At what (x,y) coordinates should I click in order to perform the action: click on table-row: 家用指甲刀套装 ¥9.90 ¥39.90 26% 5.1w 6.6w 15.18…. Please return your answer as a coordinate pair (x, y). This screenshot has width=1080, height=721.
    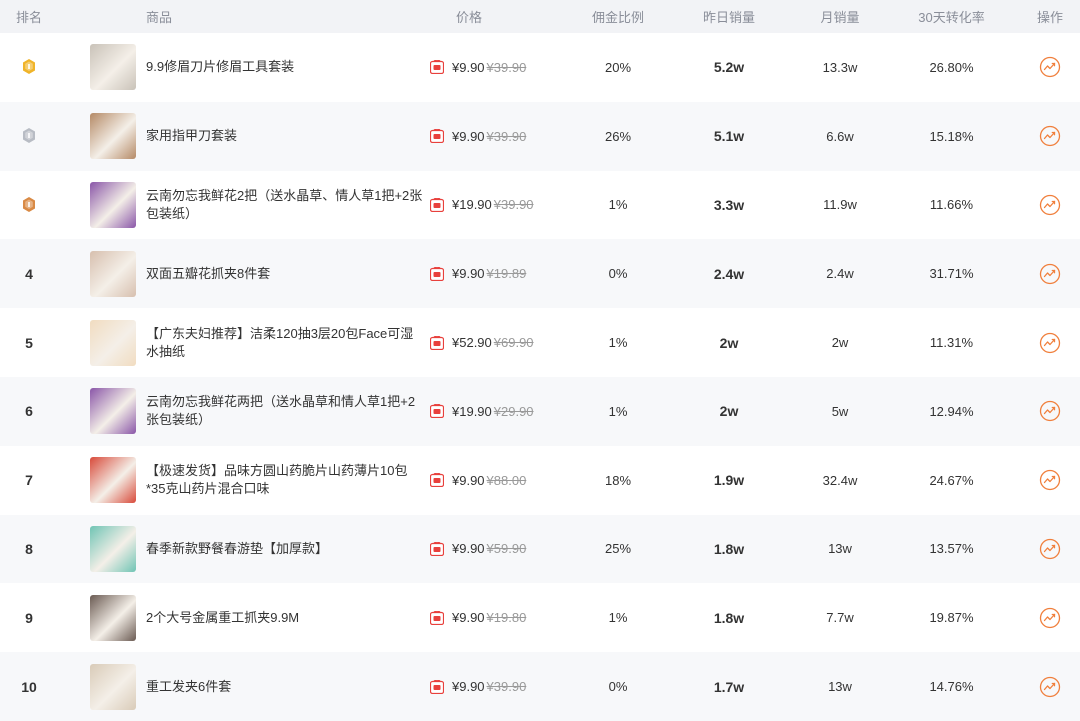
    Looking at the image, I should click on (540, 136).